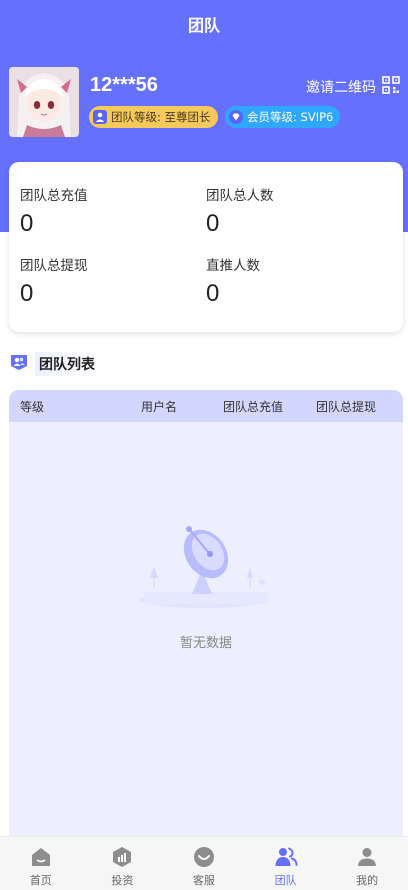 This screenshot has width=408, height=890. I want to click on tab-label: 我的, so click(367, 880).